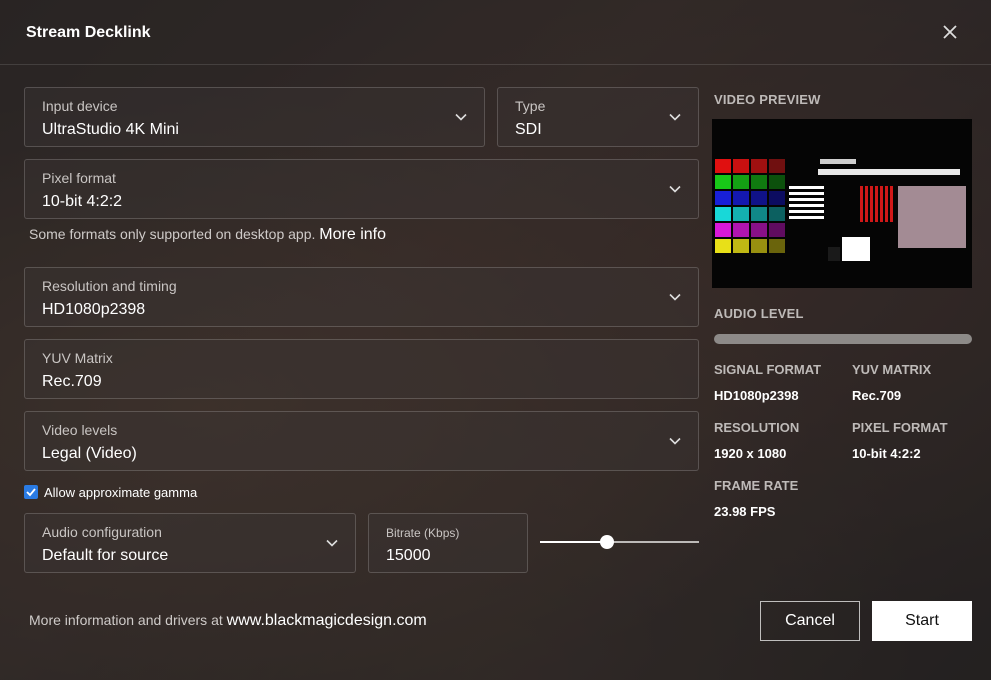 Image resolution: width=991 pixels, height=680 pixels. Describe the element at coordinates (77, 358) in the screenshot. I see `yuv-matrix-label: YUV Matrix` at that location.